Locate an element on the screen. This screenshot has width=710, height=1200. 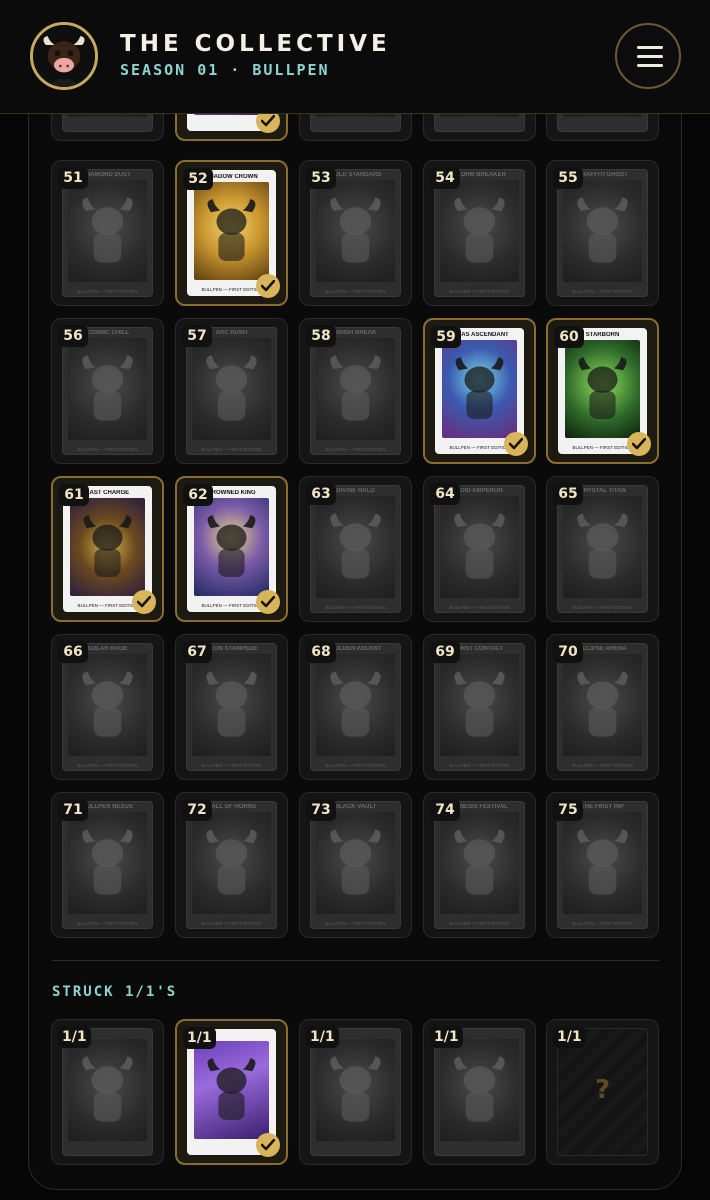
card-number-badge: 65 is located at coordinates (568, 494).